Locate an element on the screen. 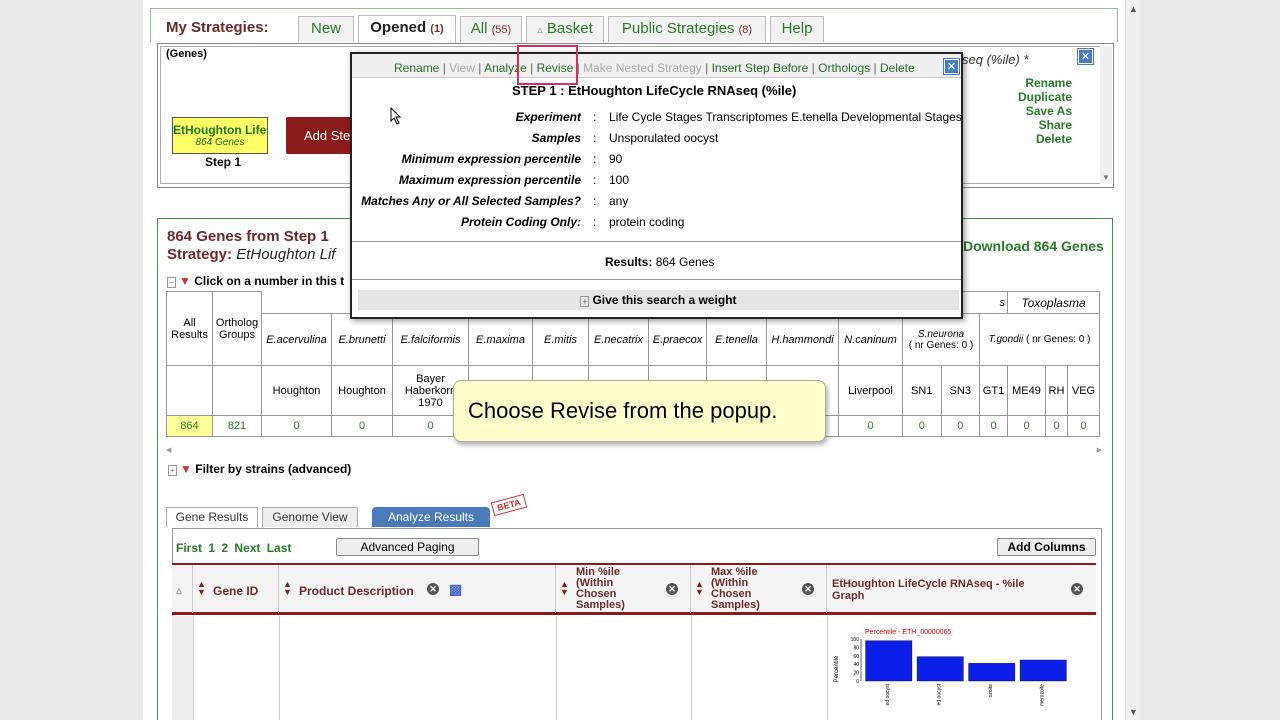  delete-strategy-link: Delete is located at coordinates (1036, 139).